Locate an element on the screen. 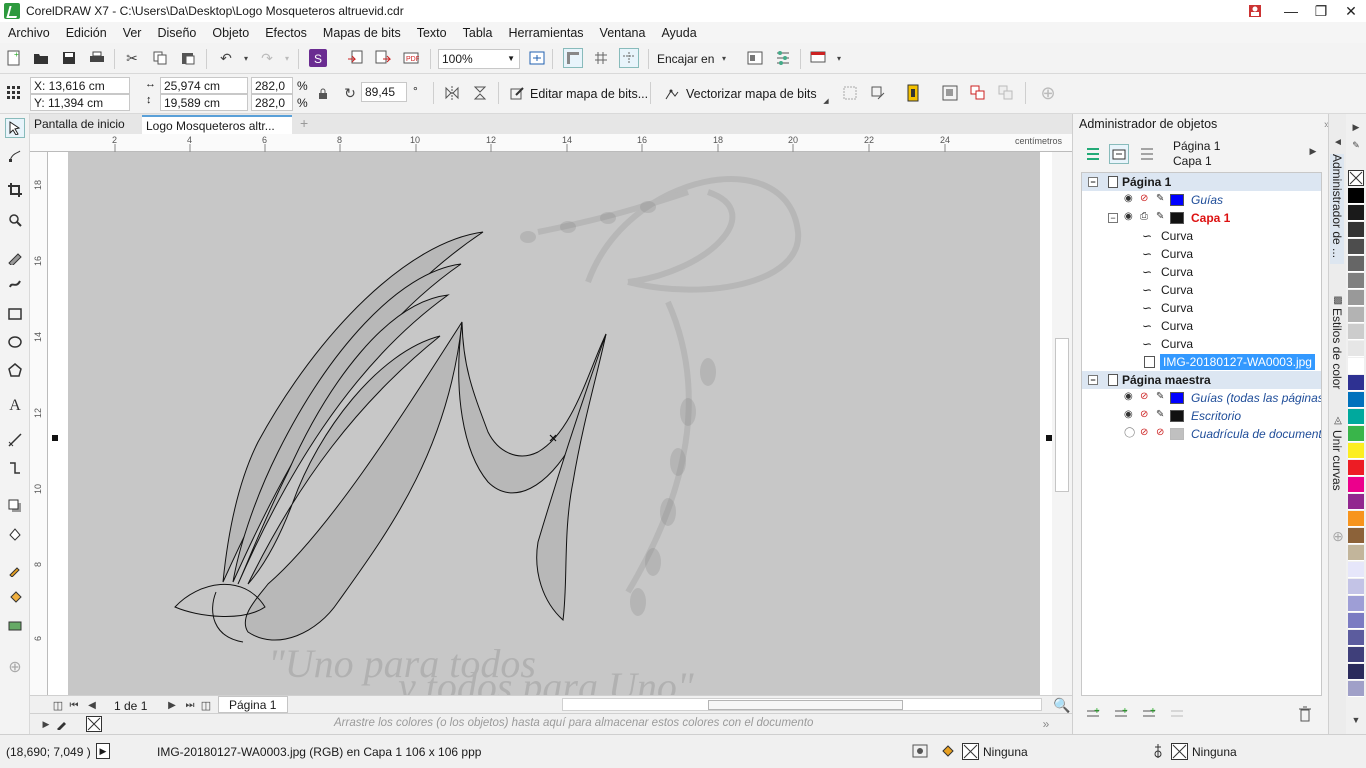 The image size is (1366, 768). collapse-icon: − is located at coordinates (1093, 182).